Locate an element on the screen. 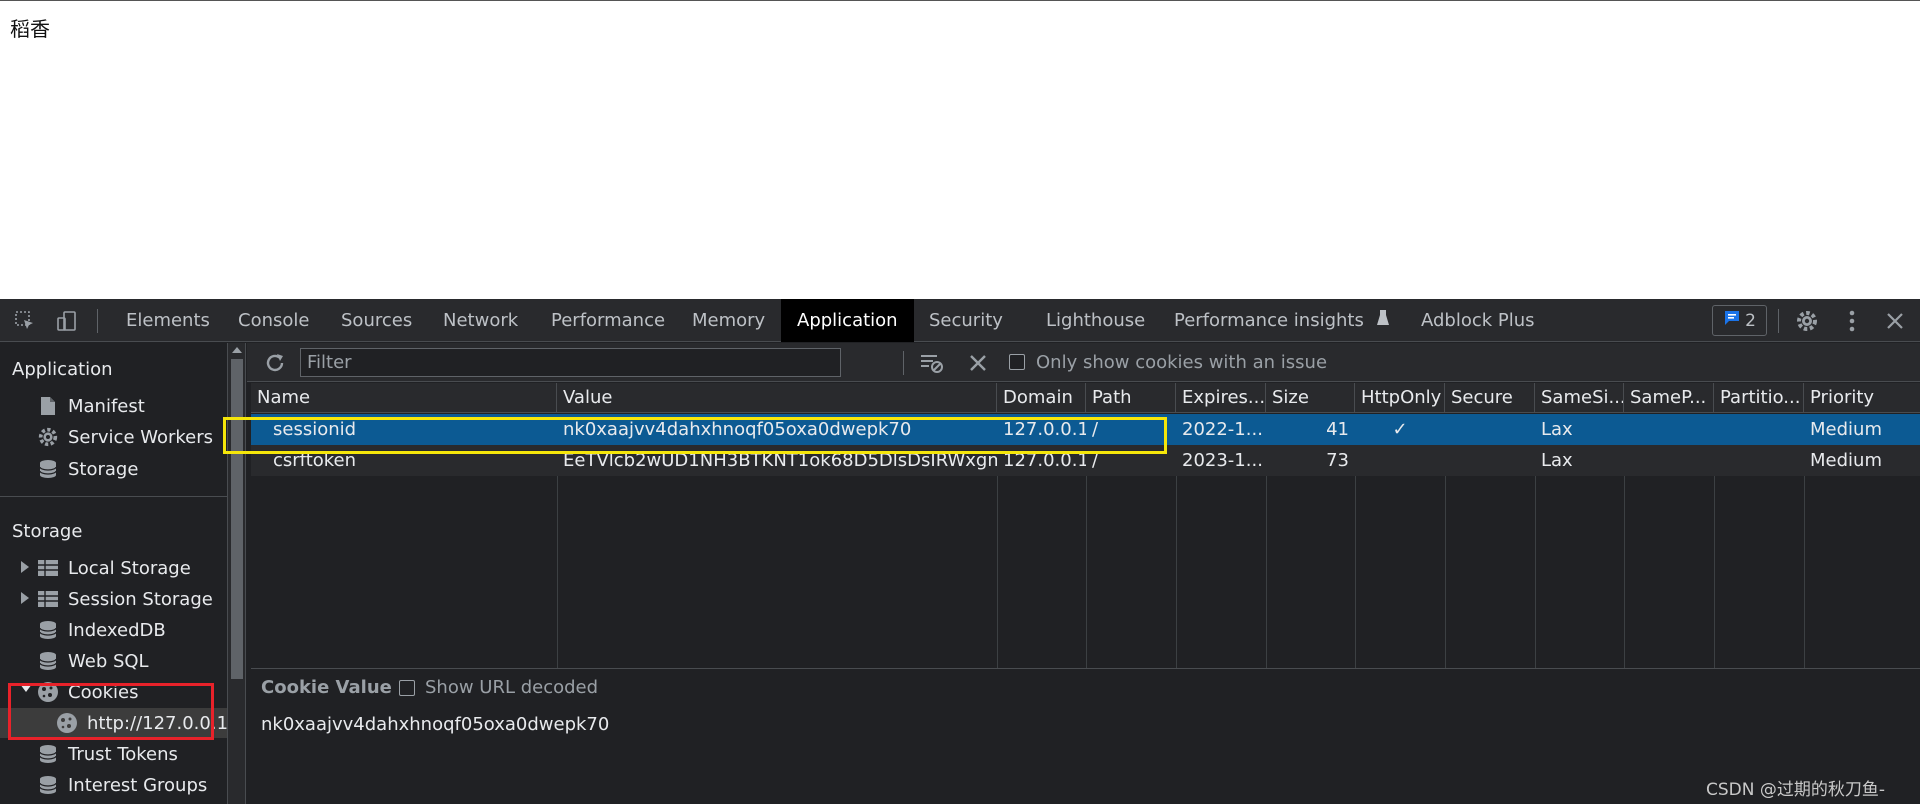 This screenshot has height=804, width=1920. cell-httponly is located at coordinates (1400, 460).